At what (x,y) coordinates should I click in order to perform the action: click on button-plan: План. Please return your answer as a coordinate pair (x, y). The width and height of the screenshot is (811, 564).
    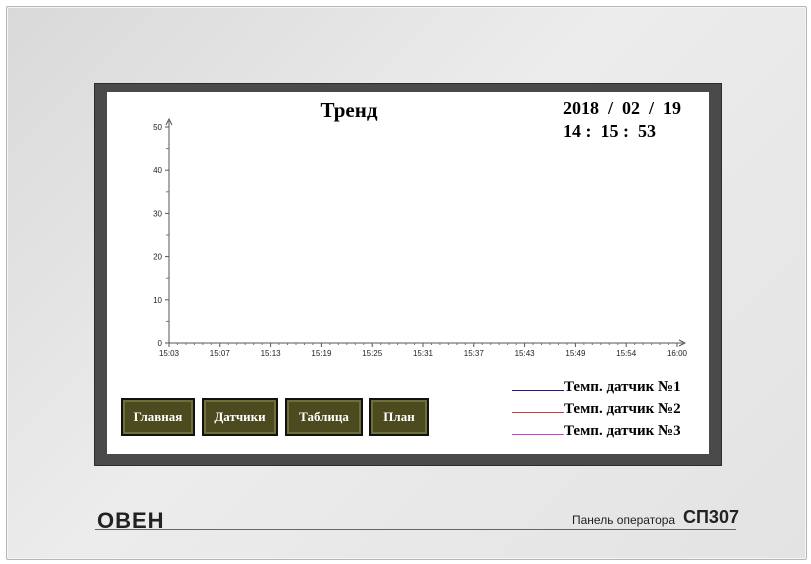
    Looking at the image, I should click on (399, 417).